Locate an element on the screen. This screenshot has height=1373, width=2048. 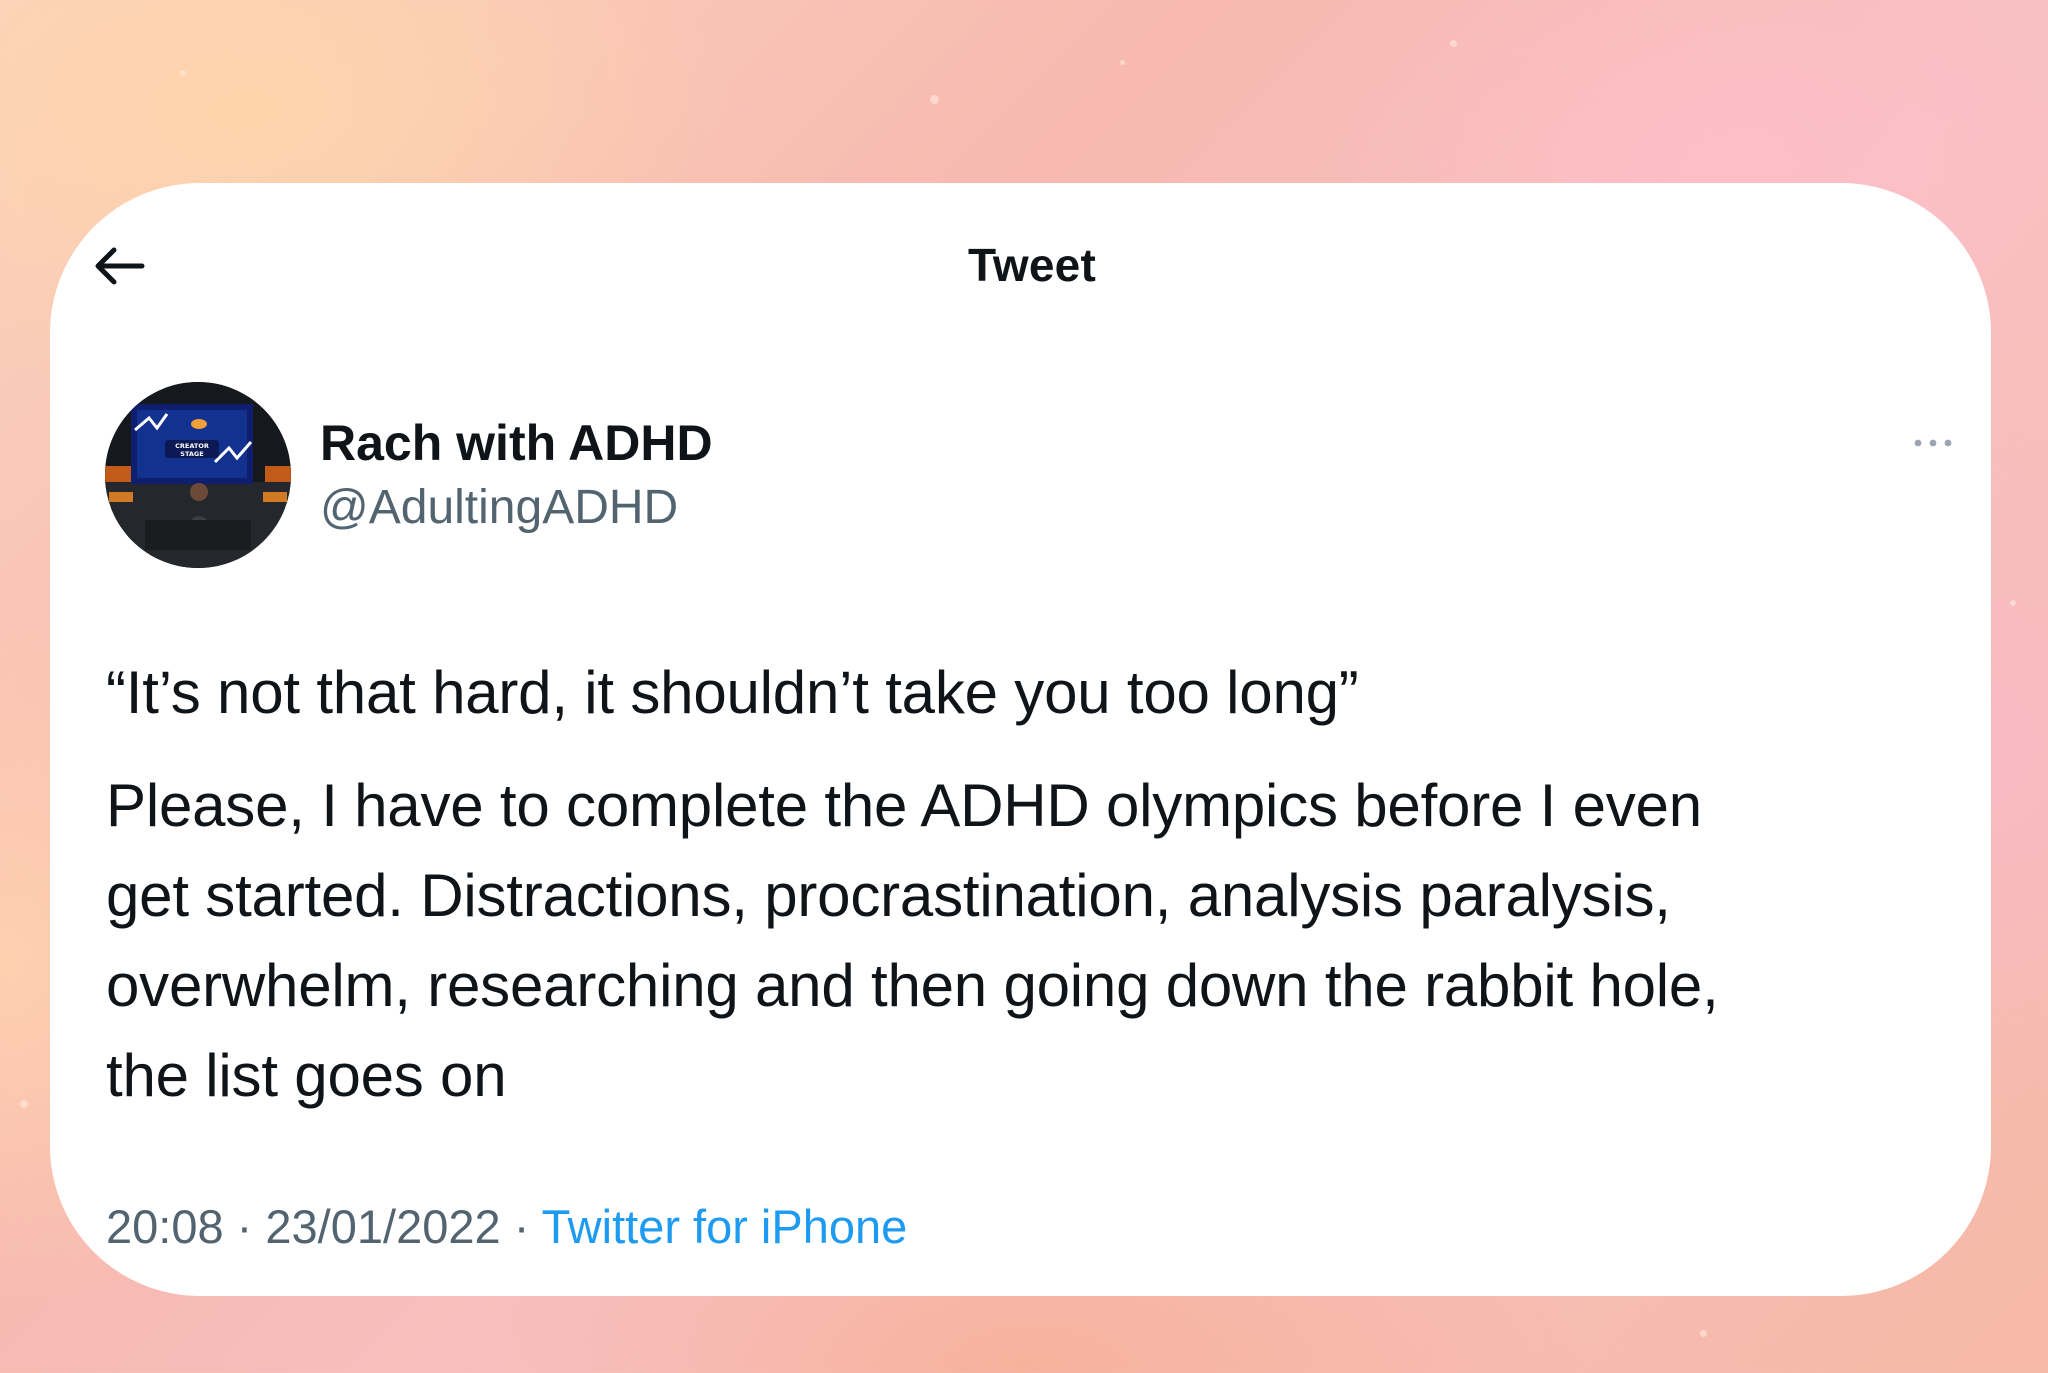
tweet-metadata: 20:08 · 23/01/2022 · Twitter for iPhone is located at coordinates (506, 1226).